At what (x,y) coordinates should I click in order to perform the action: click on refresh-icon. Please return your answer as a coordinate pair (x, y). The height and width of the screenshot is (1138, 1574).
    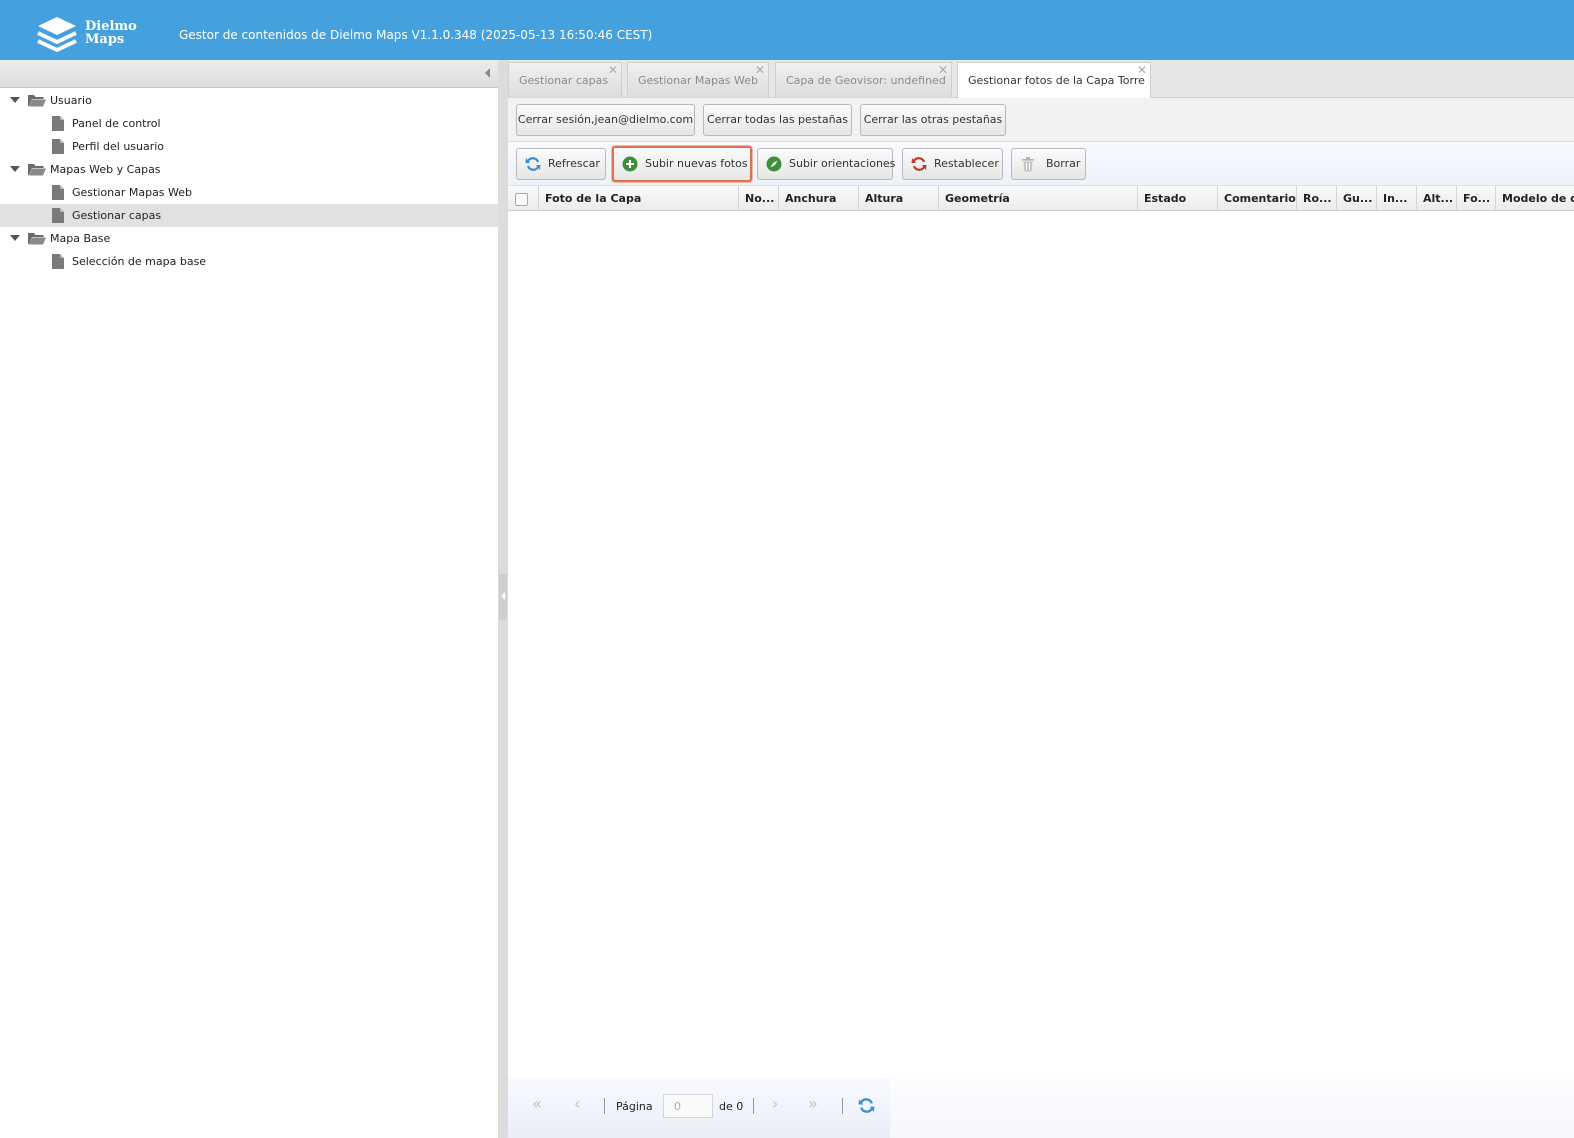
    Looking at the image, I should click on (533, 164).